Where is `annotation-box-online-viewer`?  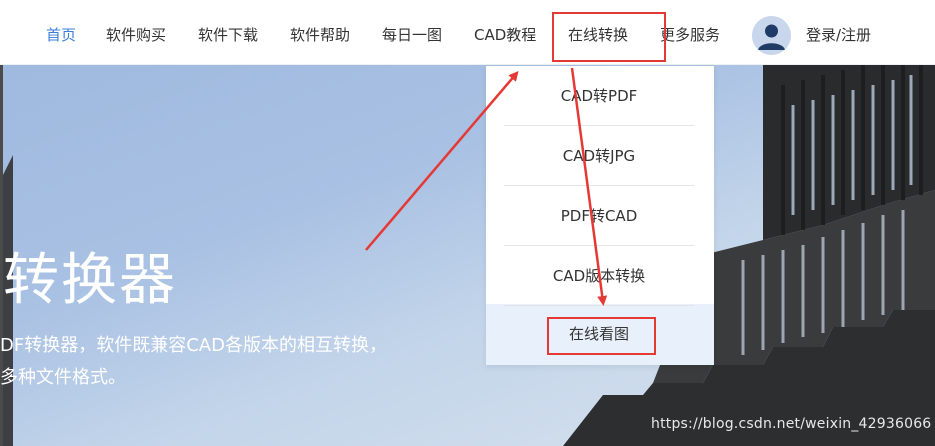 annotation-box-online-viewer is located at coordinates (601, 336).